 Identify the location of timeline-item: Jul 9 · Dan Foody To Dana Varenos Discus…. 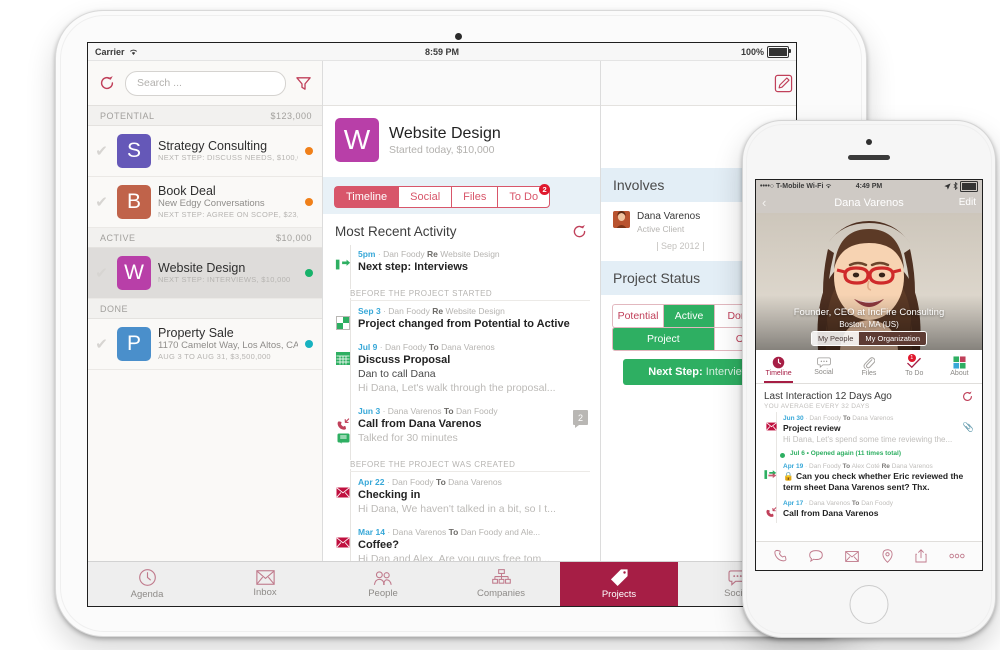
(467, 370).